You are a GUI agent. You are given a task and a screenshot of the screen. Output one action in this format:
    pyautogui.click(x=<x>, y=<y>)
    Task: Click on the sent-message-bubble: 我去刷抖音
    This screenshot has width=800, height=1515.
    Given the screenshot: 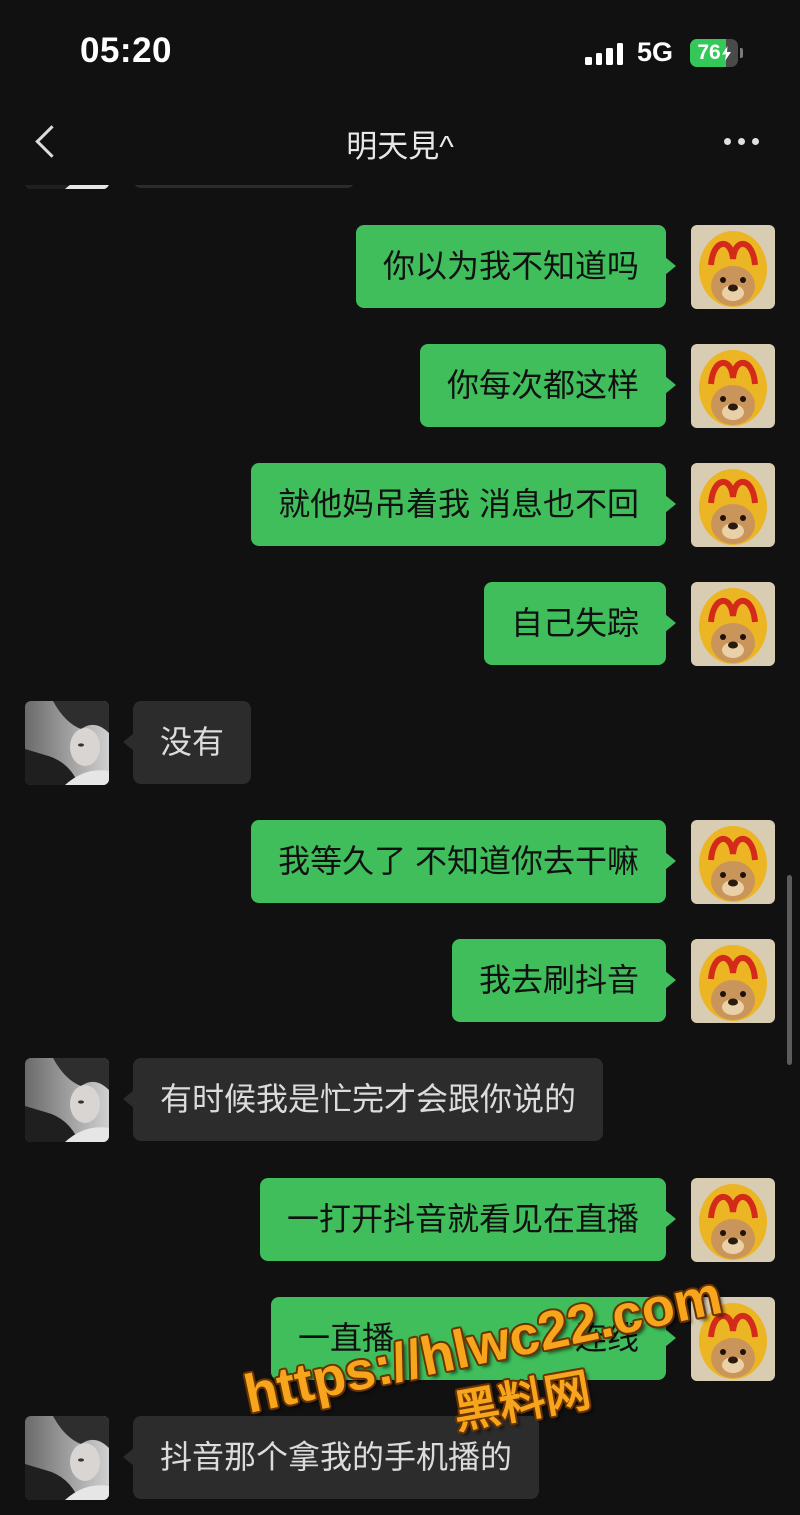 What is the action you would take?
    pyautogui.click(x=564, y=980)
    